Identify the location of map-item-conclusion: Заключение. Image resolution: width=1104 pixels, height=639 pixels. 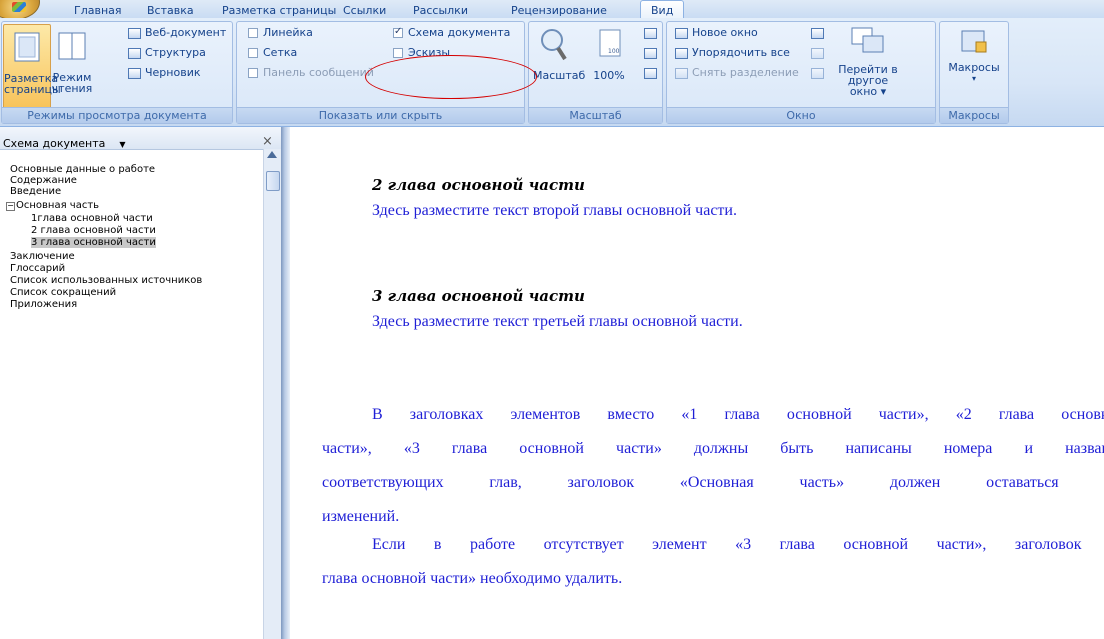
(42, 256).